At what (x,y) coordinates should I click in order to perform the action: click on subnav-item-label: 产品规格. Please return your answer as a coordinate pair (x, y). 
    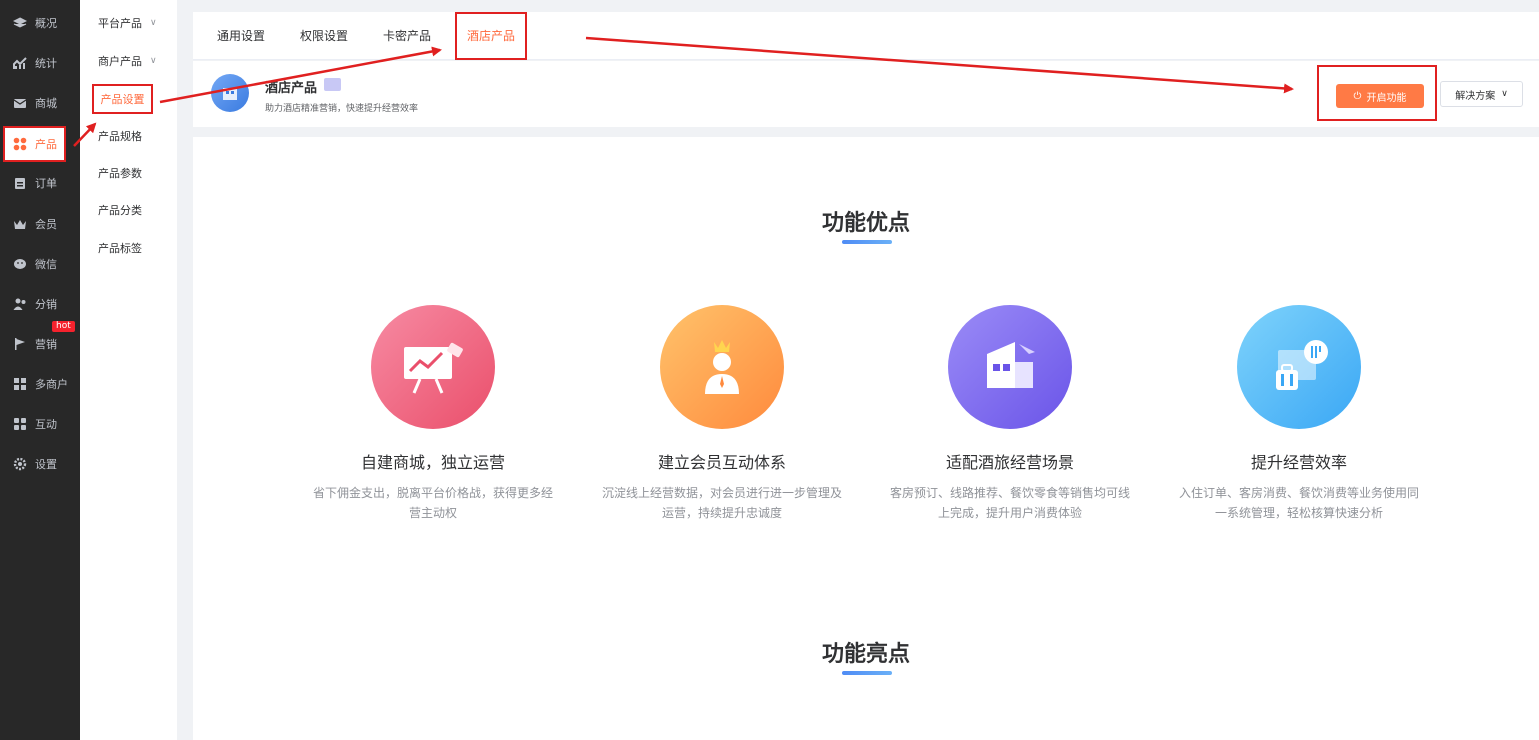
    Looking at the image, I should click on (120, 136).